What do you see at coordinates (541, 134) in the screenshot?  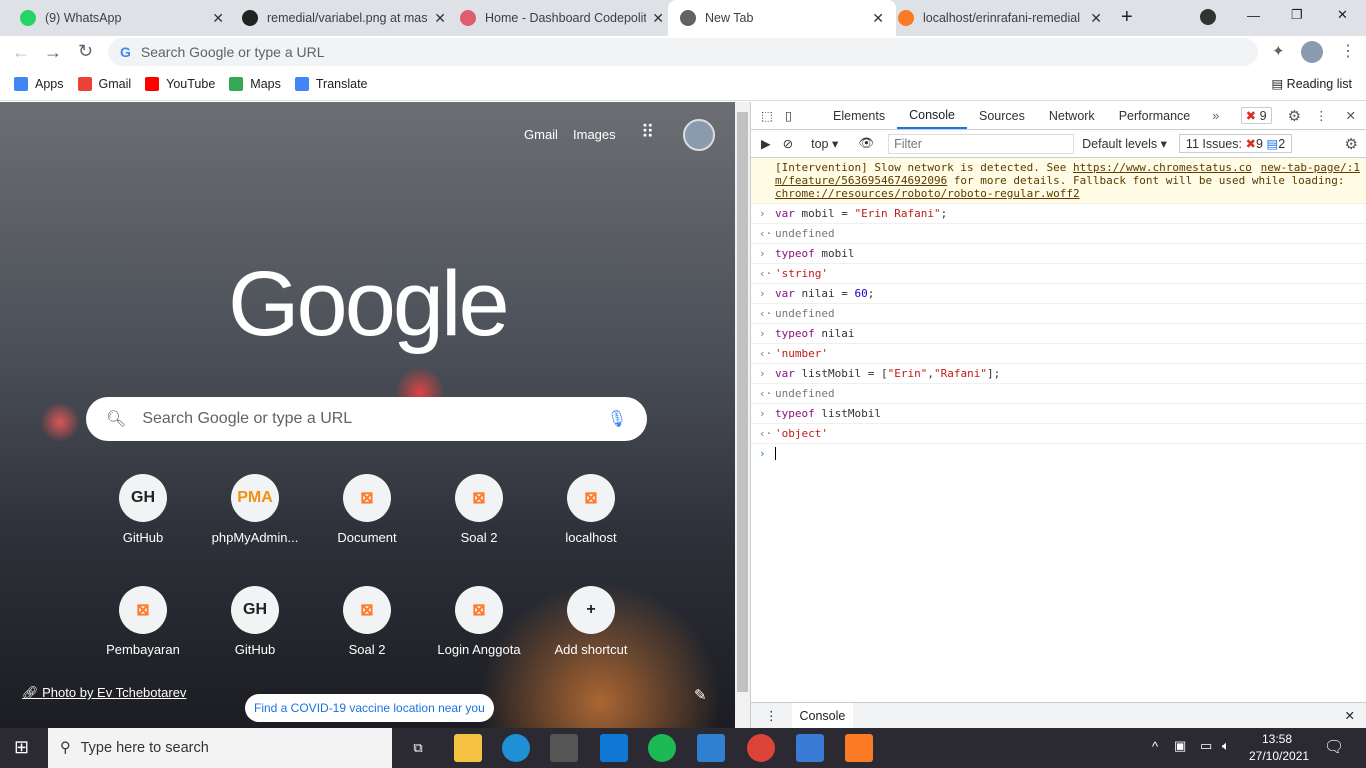 I see `gmail-link: Gmail` at bounding box center [541, 134].